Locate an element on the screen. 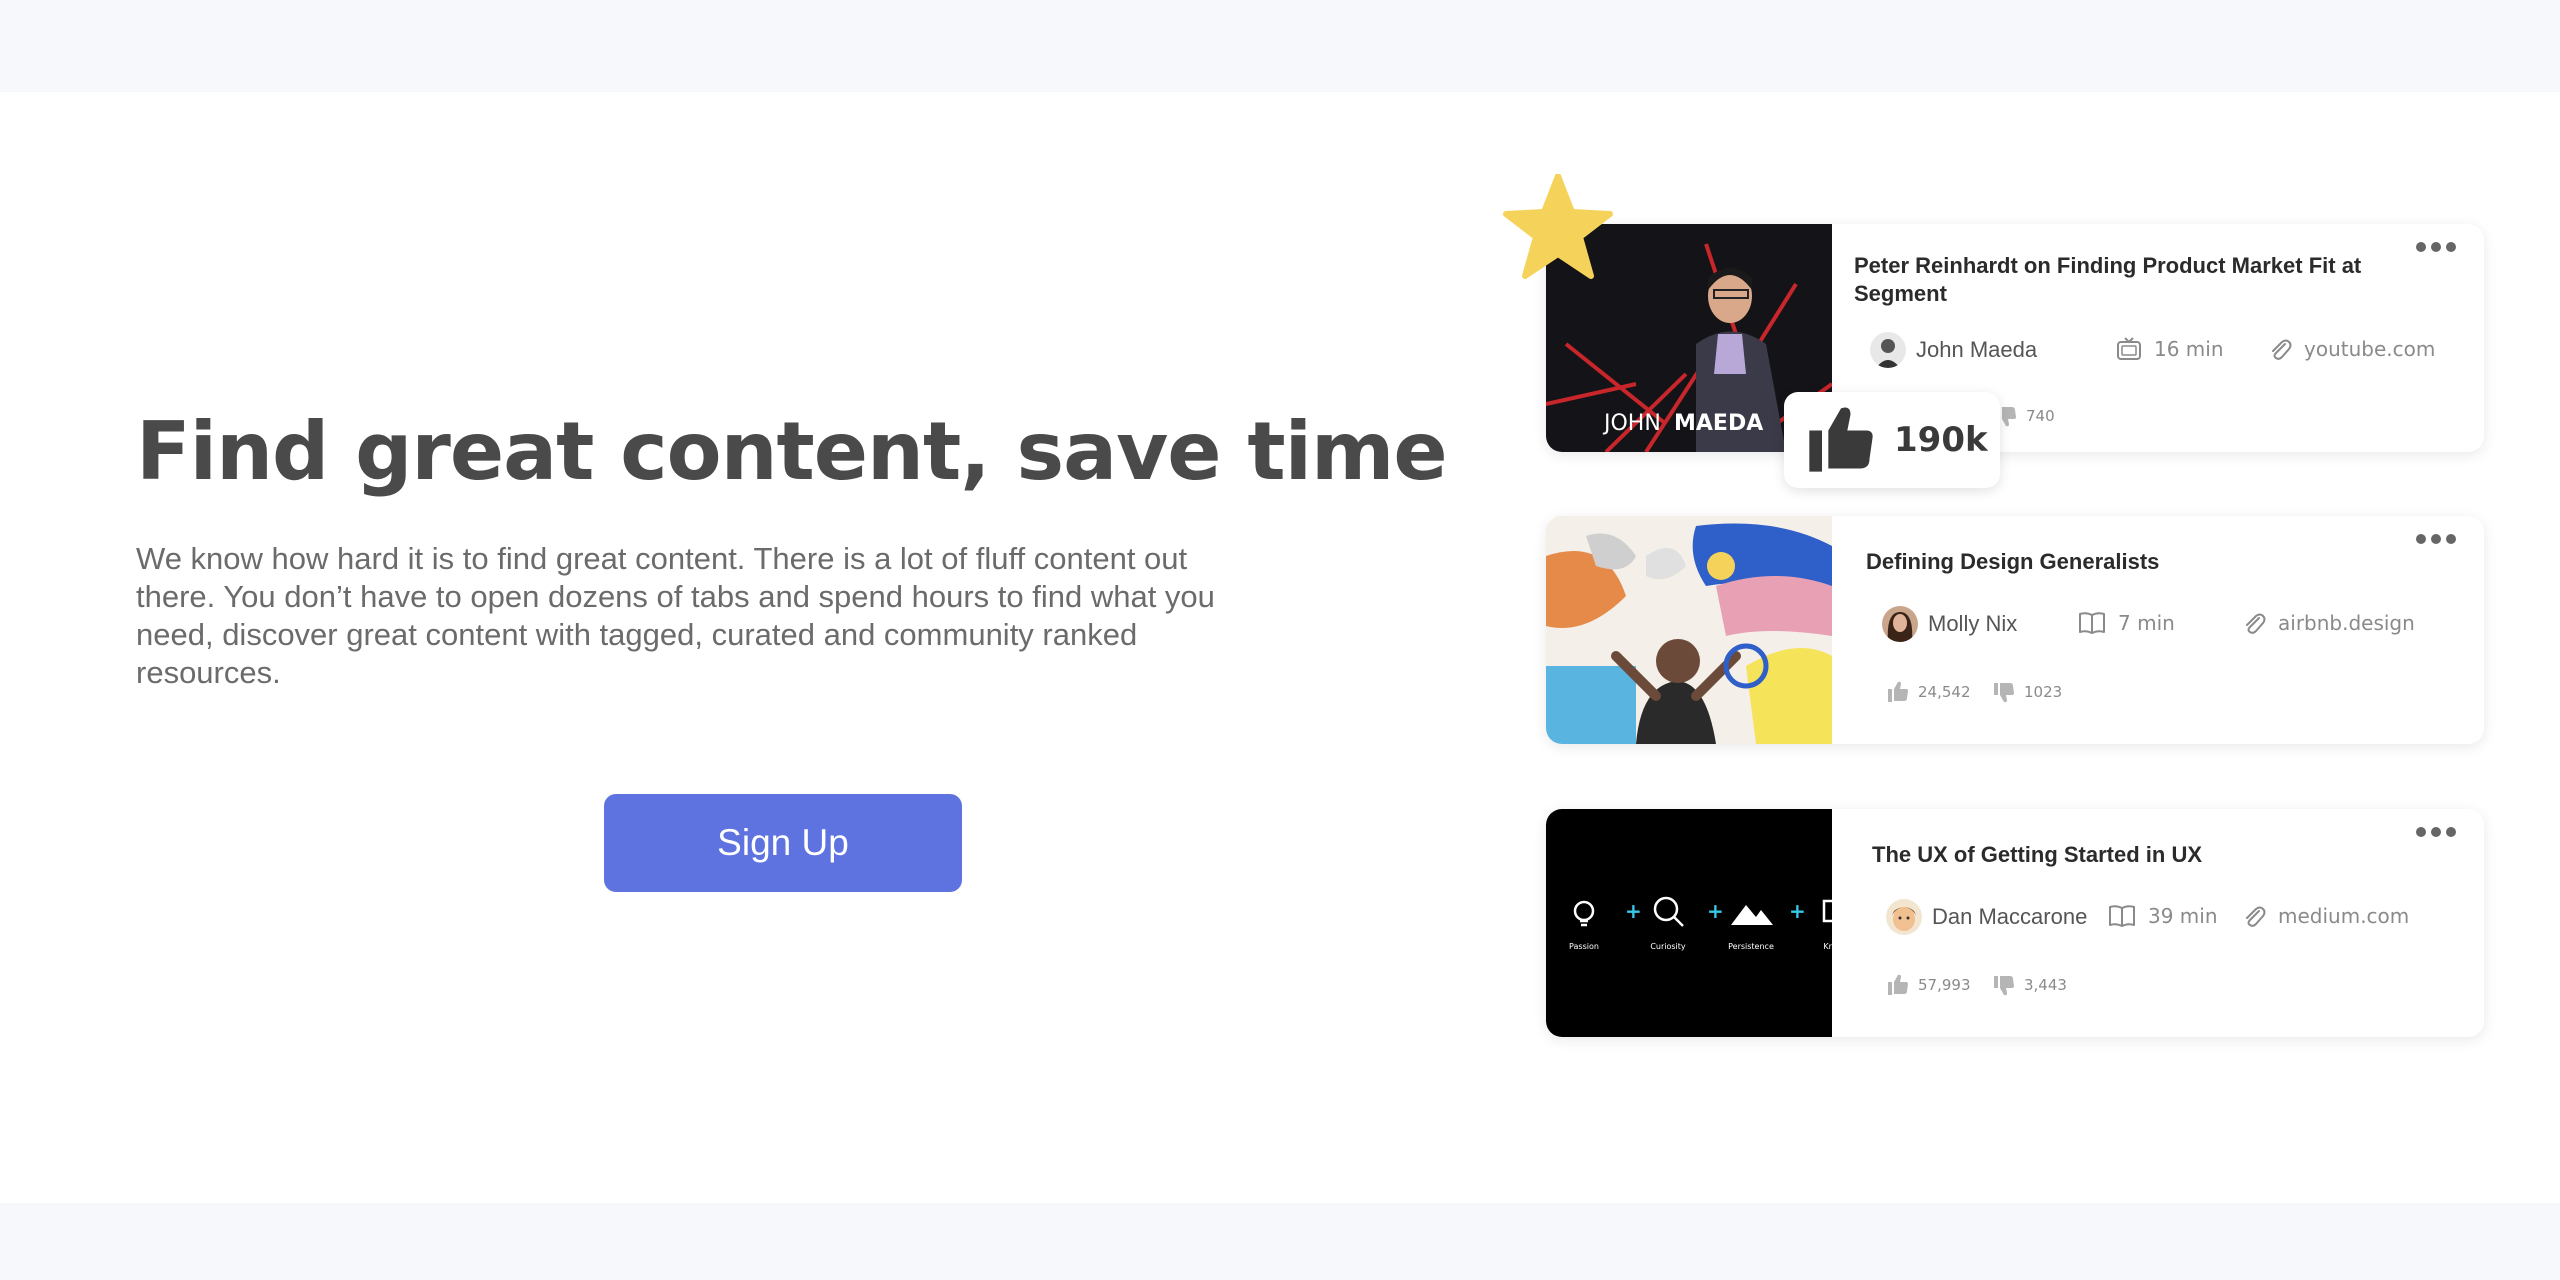  duration-text: 39 min is located at coordinates (2183, 916).